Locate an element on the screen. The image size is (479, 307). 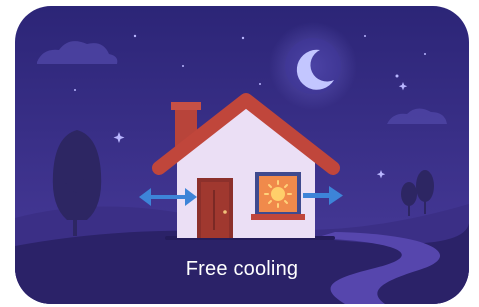
sun-icon is located at coordinates (278, 194).